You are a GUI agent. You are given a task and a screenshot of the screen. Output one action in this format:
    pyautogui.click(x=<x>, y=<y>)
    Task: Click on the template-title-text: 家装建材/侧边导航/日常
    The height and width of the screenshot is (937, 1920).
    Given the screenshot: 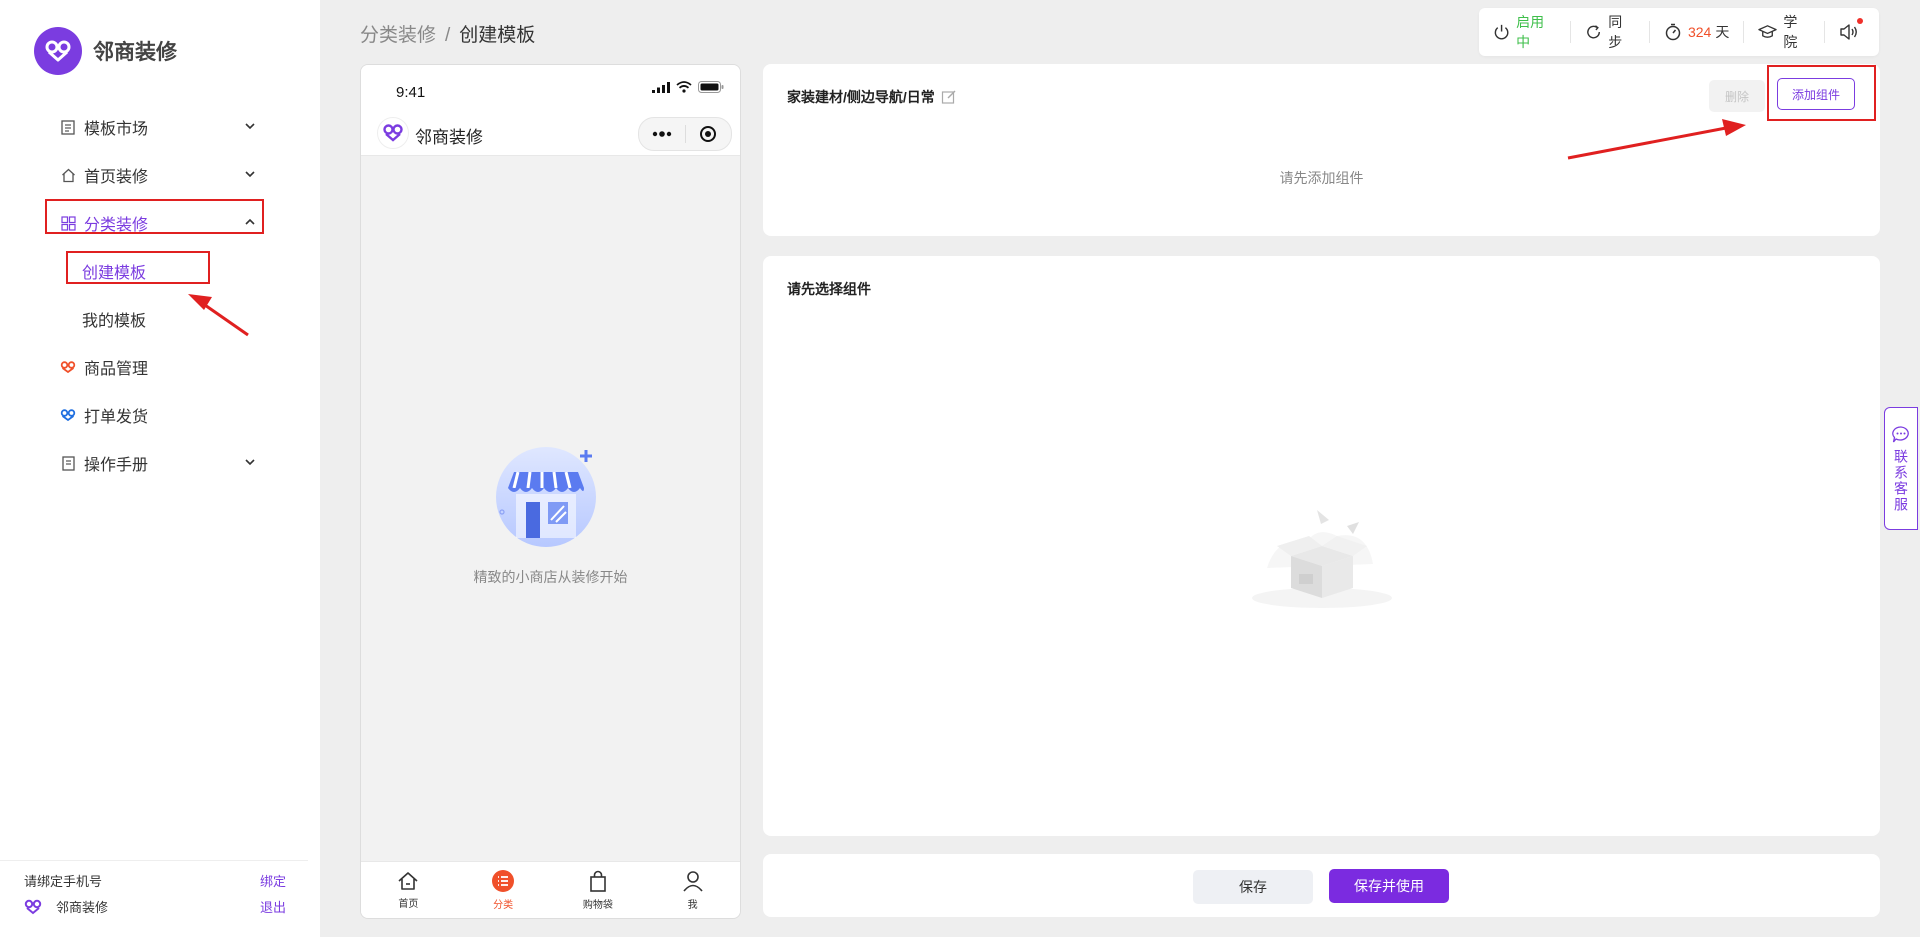 What is the action you would take?
    pyautogui.click(x=861, y=97)
    